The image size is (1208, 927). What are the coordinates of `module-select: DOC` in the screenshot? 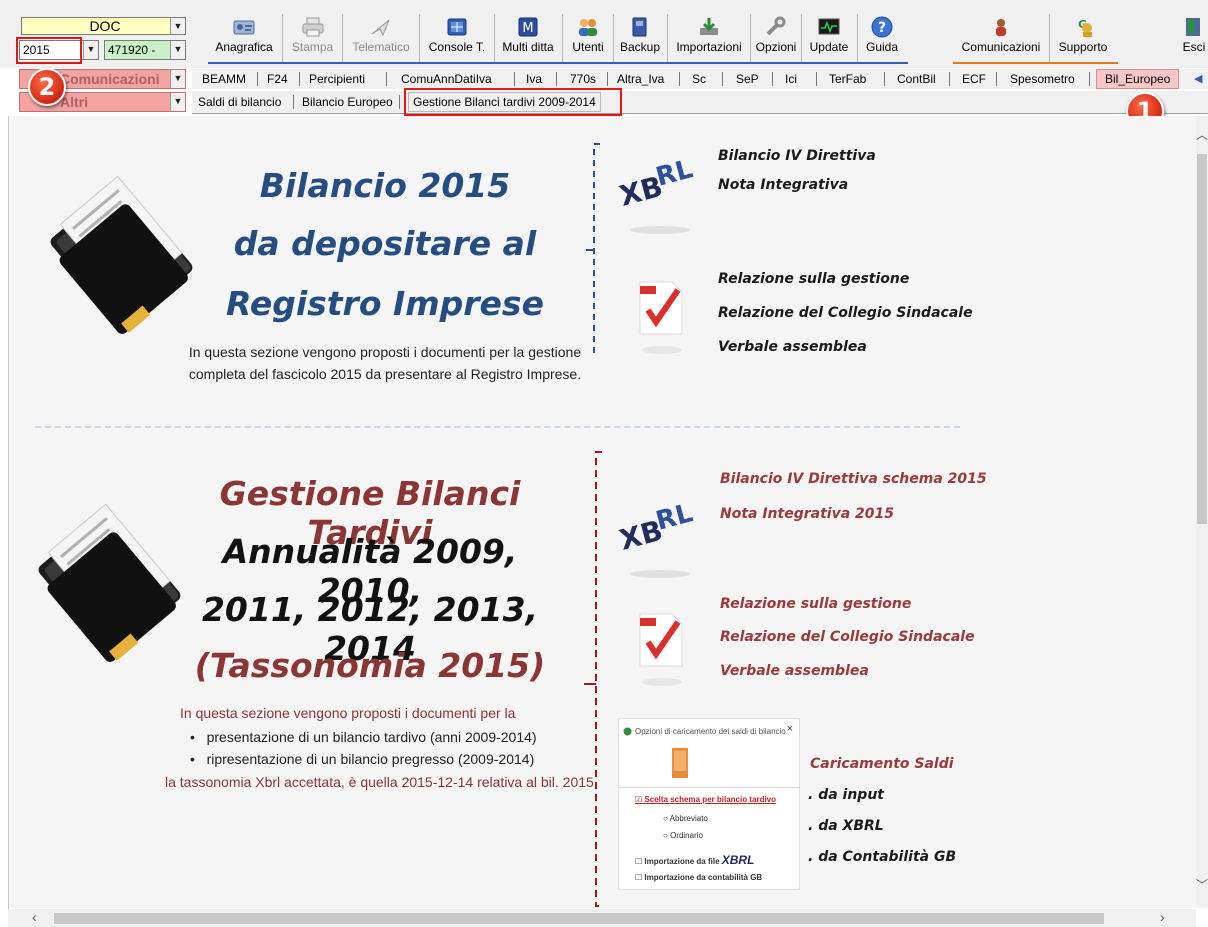 It's located at (103, 26).